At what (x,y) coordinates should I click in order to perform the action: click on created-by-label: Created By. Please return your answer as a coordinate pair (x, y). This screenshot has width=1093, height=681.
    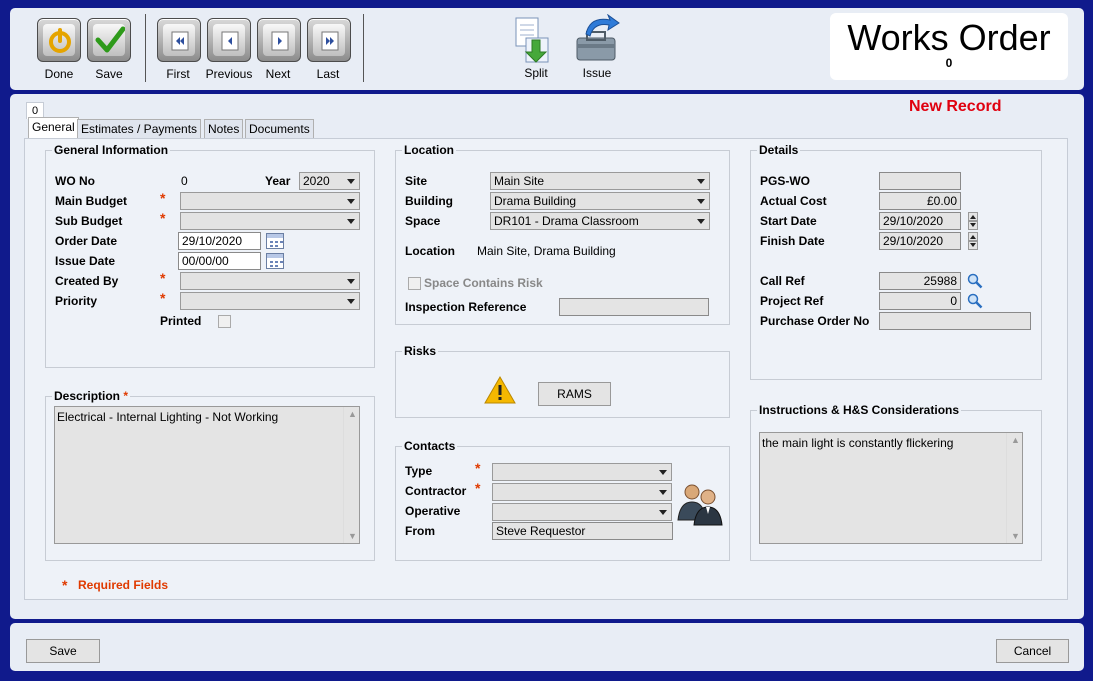
    Looking at the image, I should click on (87, 281).